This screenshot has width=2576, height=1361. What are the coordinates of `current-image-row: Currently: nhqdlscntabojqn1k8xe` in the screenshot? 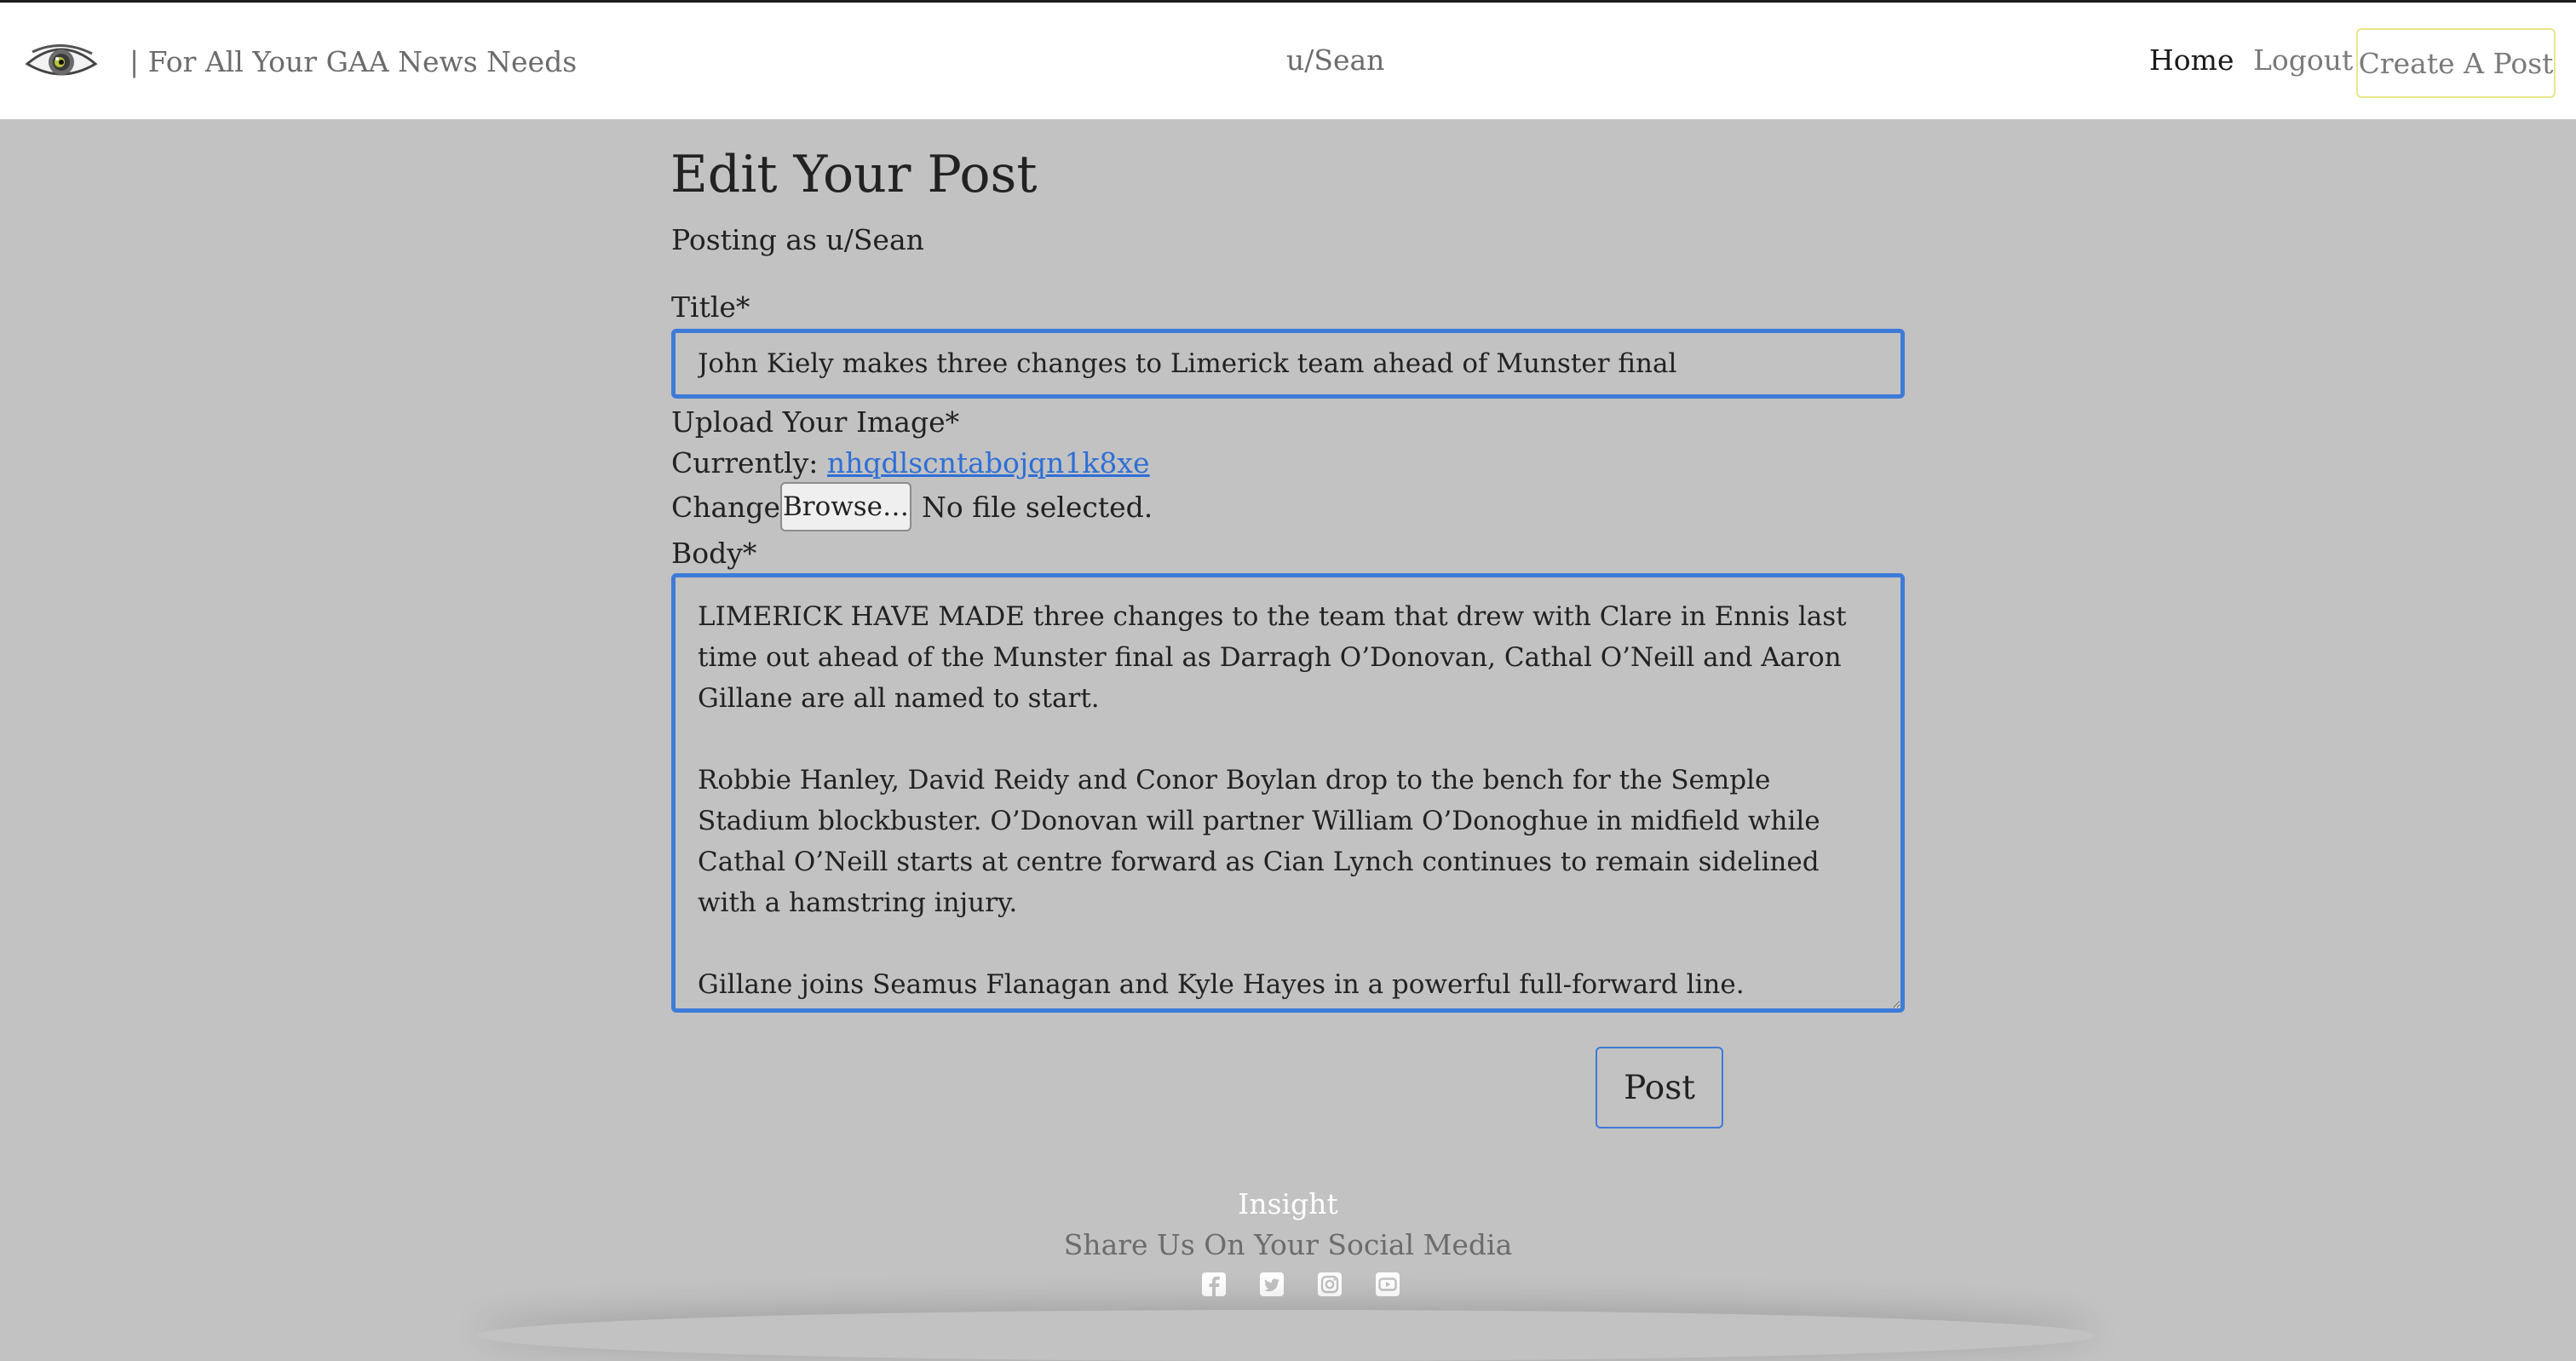 It's located at (911, 463).